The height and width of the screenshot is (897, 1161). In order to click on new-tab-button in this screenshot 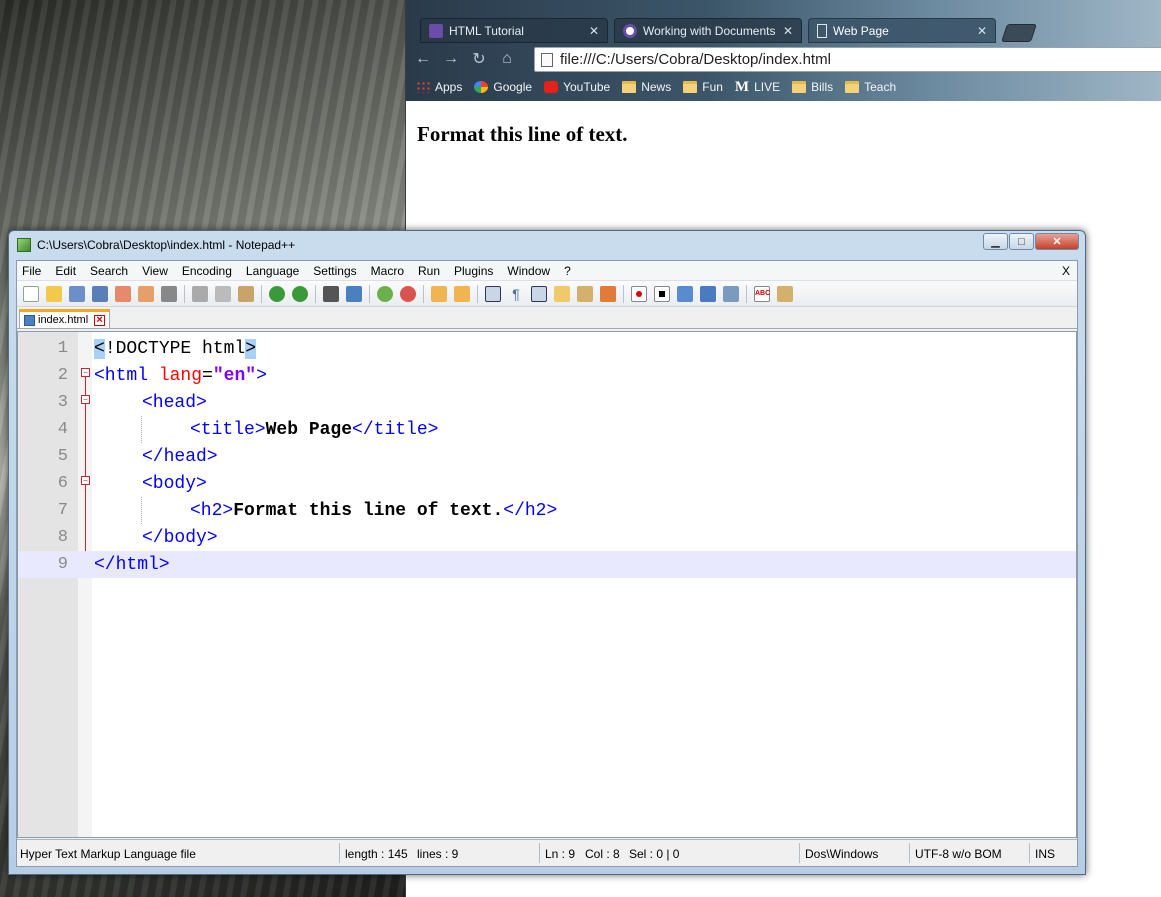, I will do `click(1019, 33)`.